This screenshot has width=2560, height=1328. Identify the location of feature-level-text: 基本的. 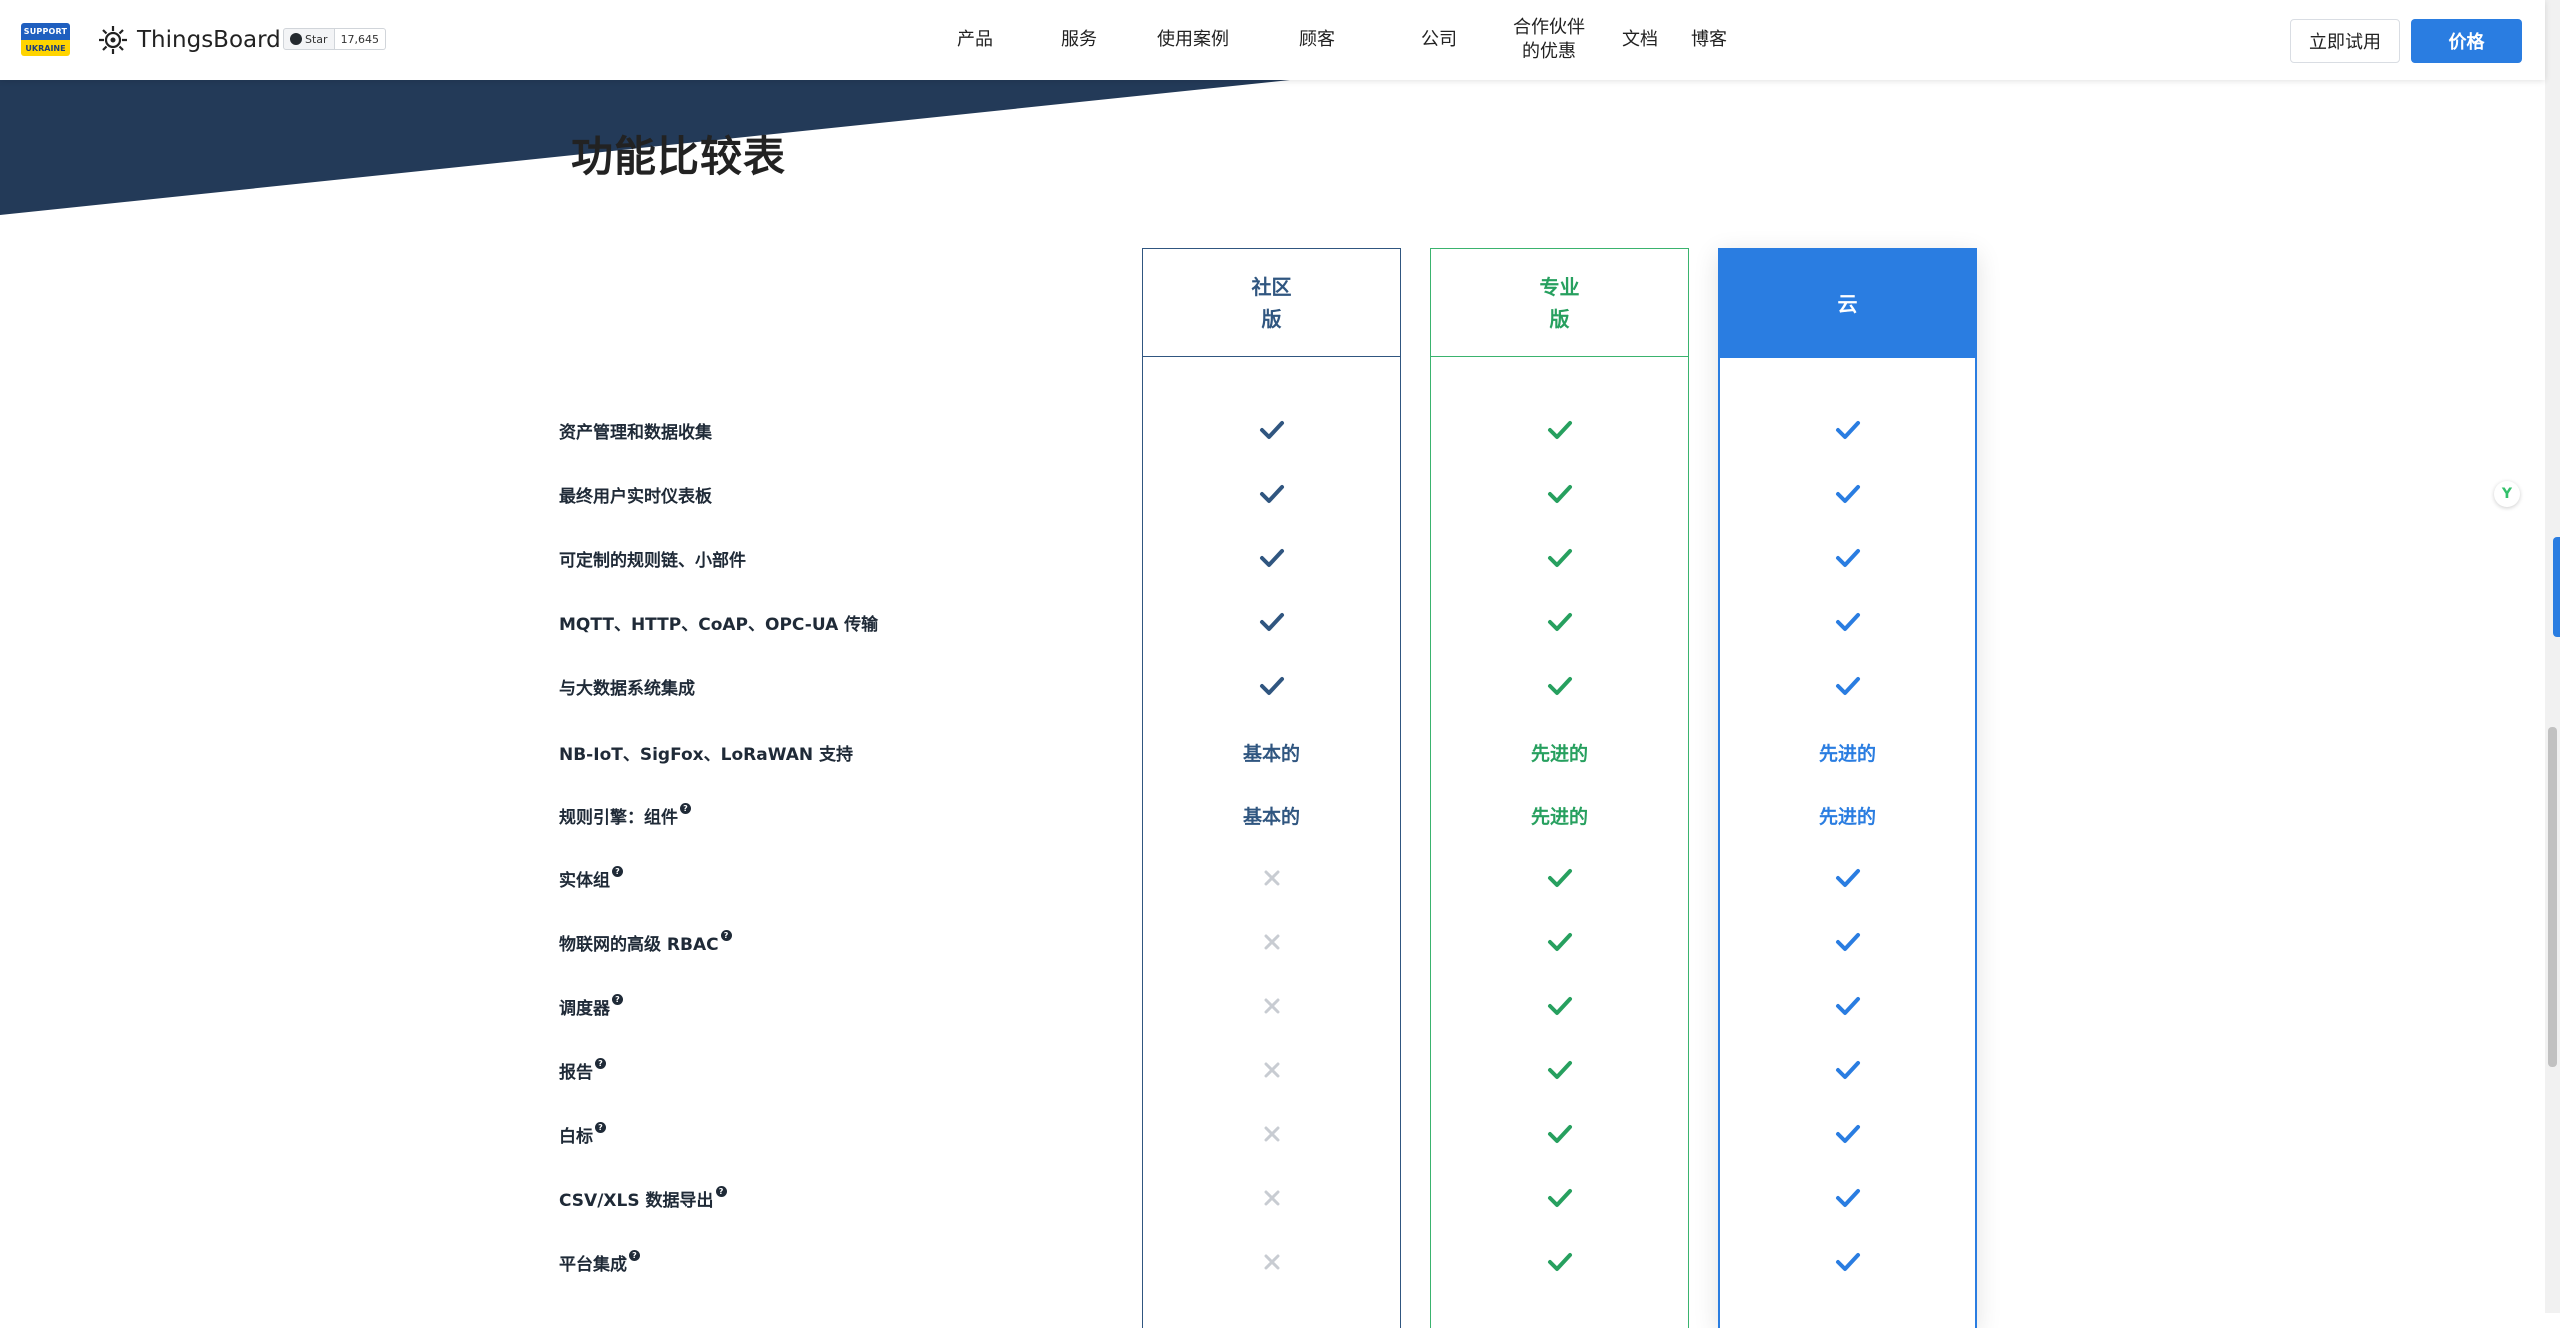
(1271, 816).